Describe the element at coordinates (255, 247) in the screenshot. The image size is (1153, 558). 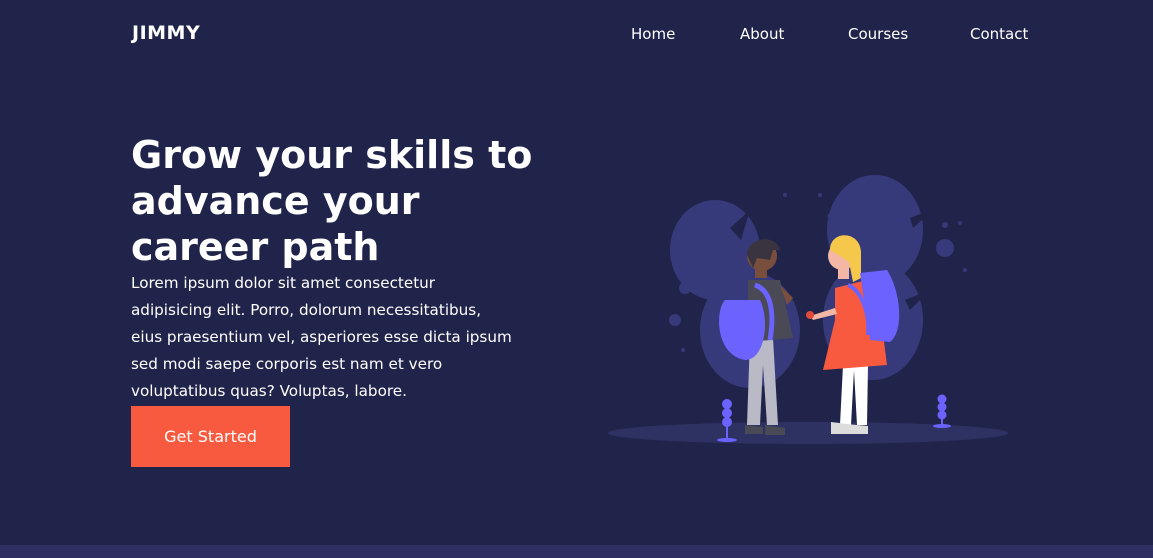
I see `hero-title-line: career path` at that location.